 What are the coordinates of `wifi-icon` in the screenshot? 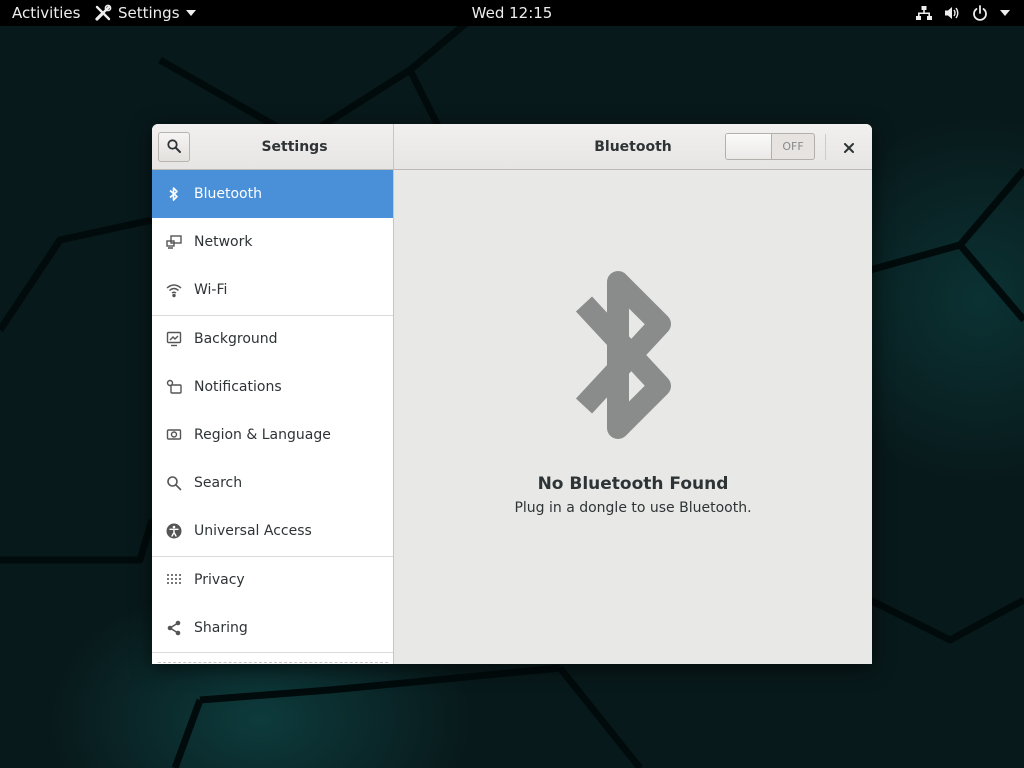 It's located at (174, 290).